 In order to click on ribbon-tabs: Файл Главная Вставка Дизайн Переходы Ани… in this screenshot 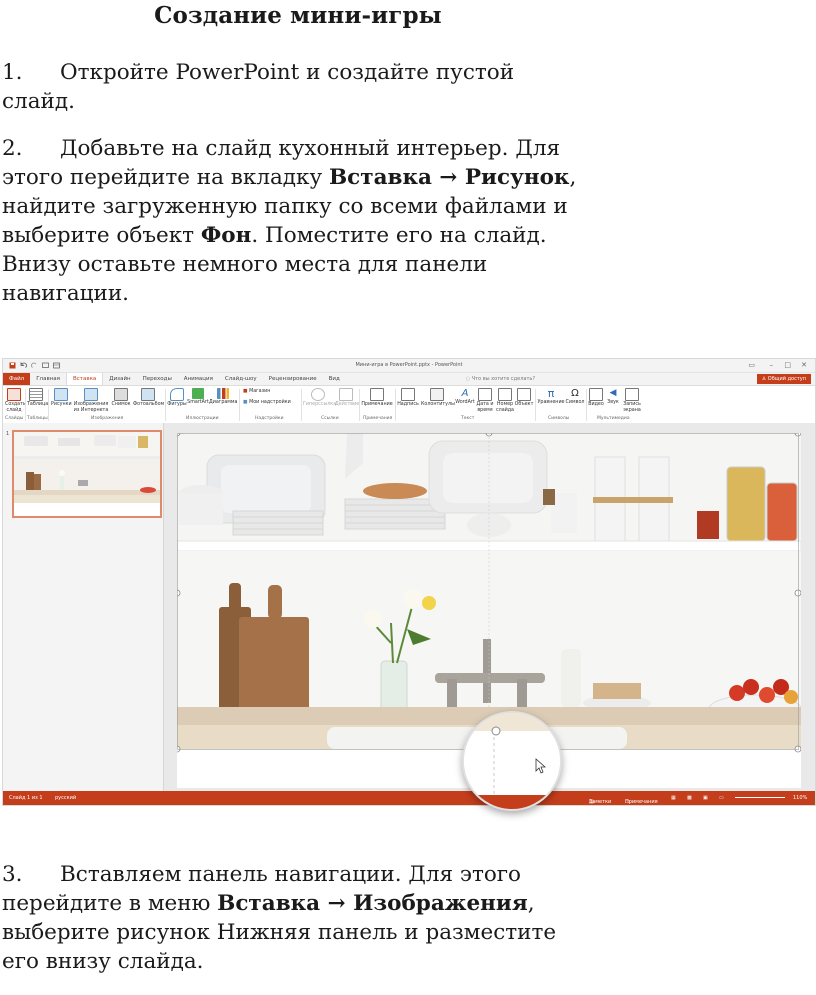, I will do `click(409, 379)`.